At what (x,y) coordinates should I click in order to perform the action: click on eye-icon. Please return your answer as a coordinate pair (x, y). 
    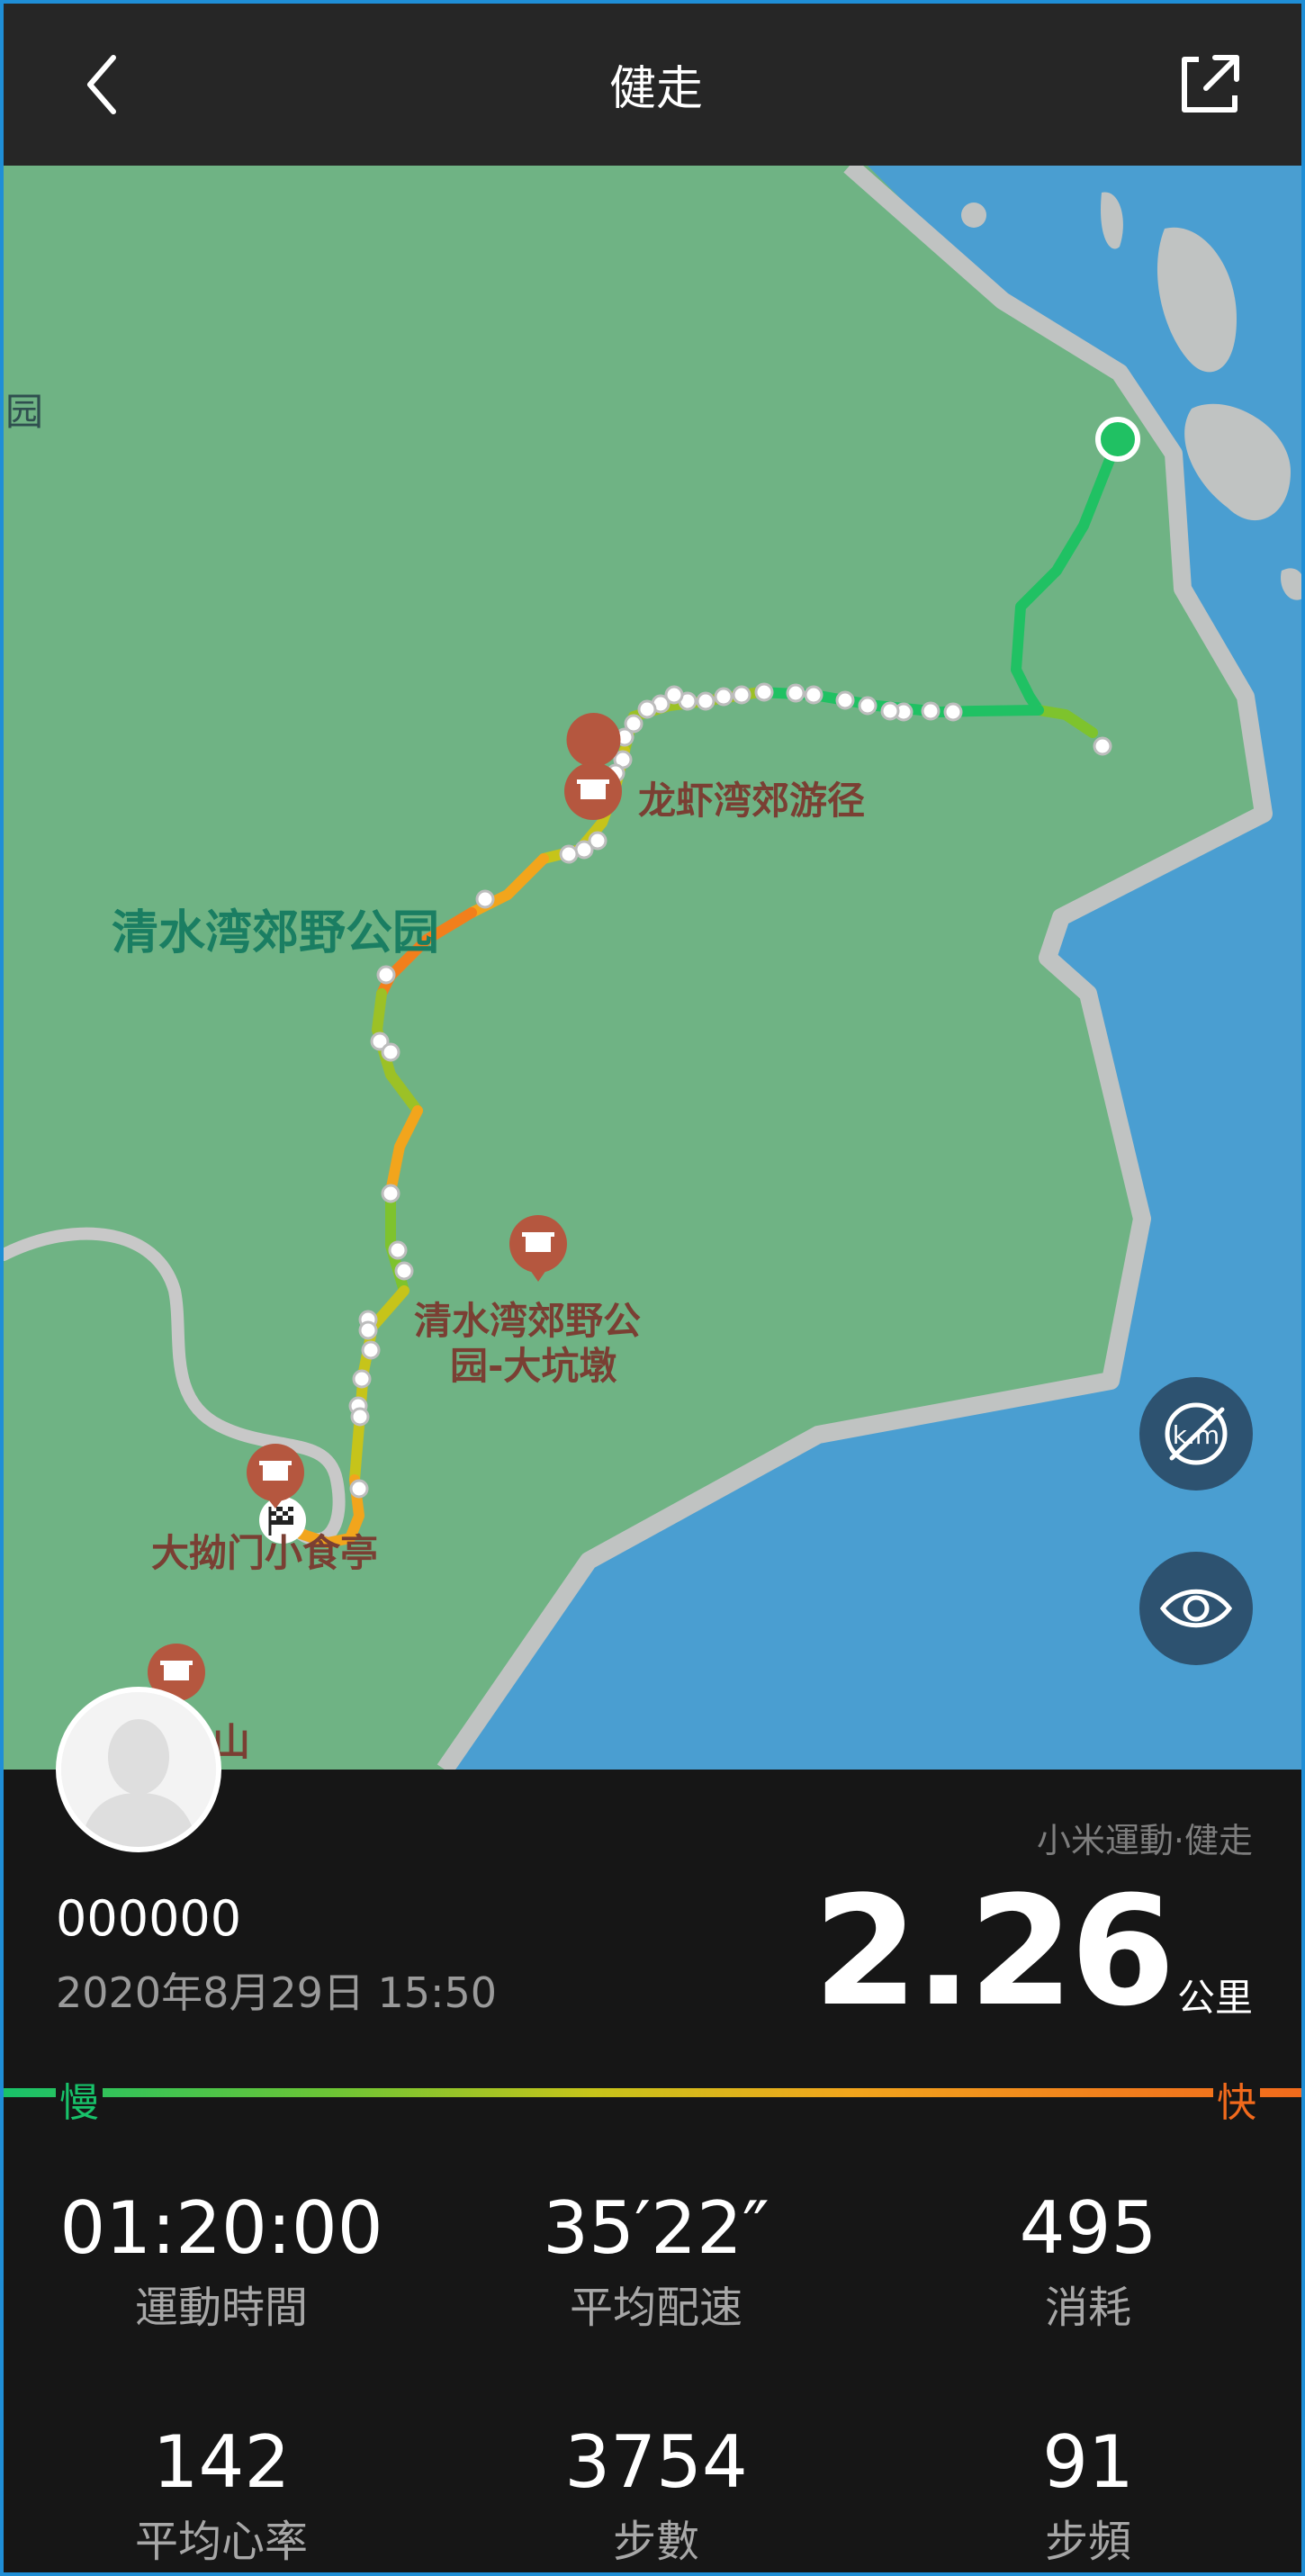
    Looking at the image, I should click on (1196, 1608).